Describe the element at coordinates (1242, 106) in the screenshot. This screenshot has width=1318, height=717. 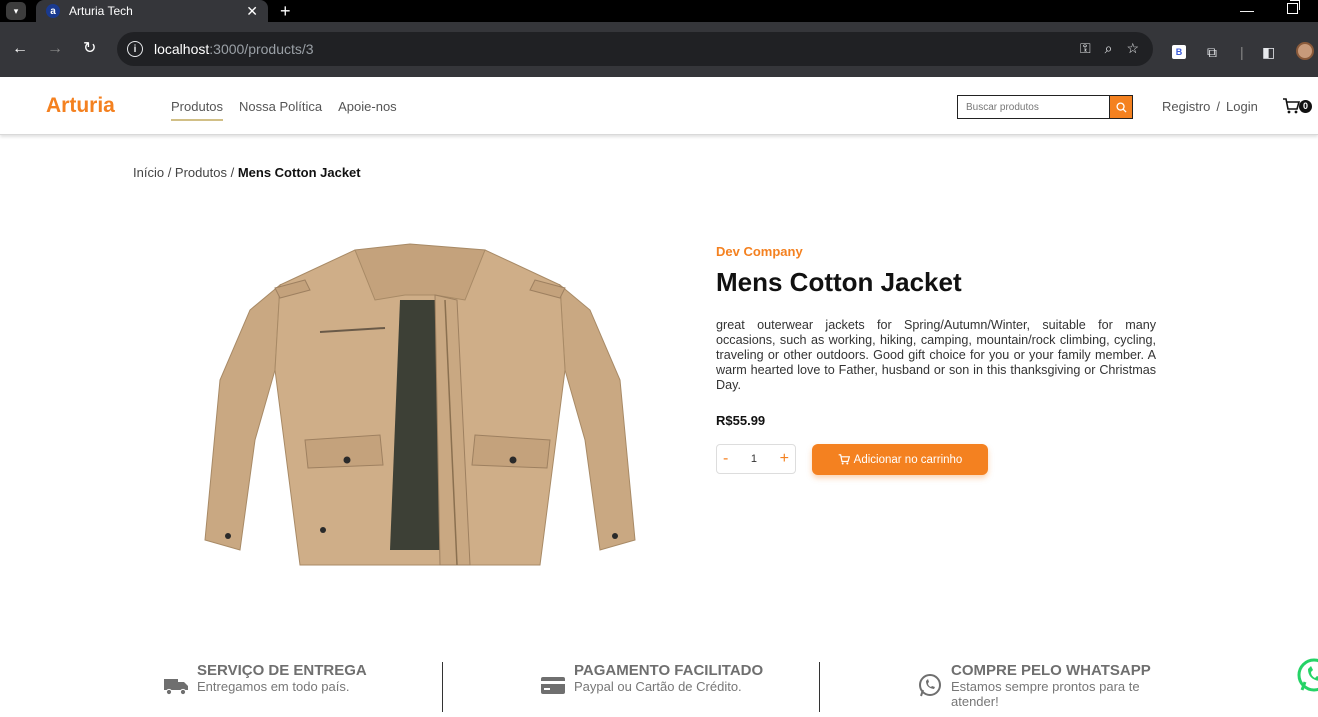
I see `login-link: Login` at that location.